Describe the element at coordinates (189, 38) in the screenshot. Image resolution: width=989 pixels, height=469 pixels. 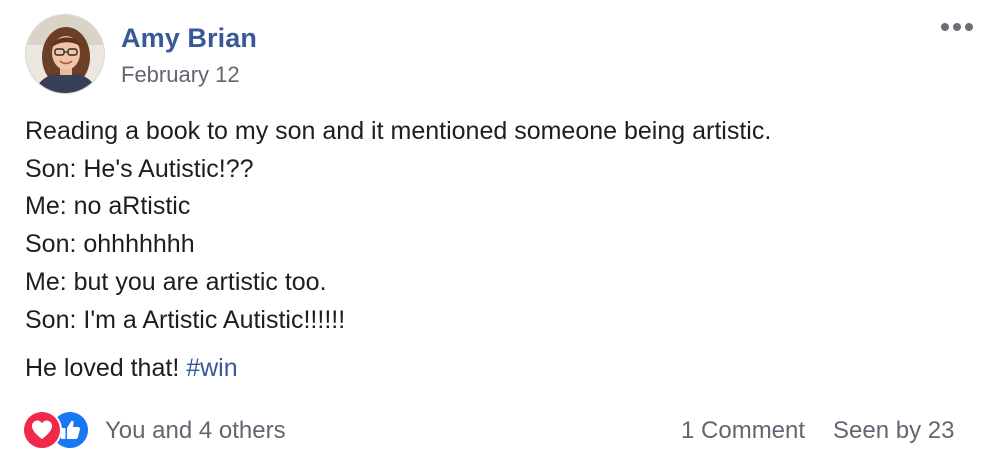
I see `author-name: Amy Brian` at that location.